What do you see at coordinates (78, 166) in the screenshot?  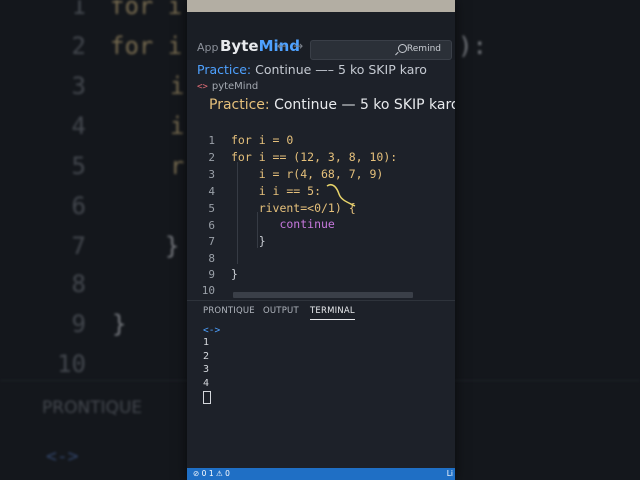 I see `background-line-number: 5` at bounding box center [78, 166].